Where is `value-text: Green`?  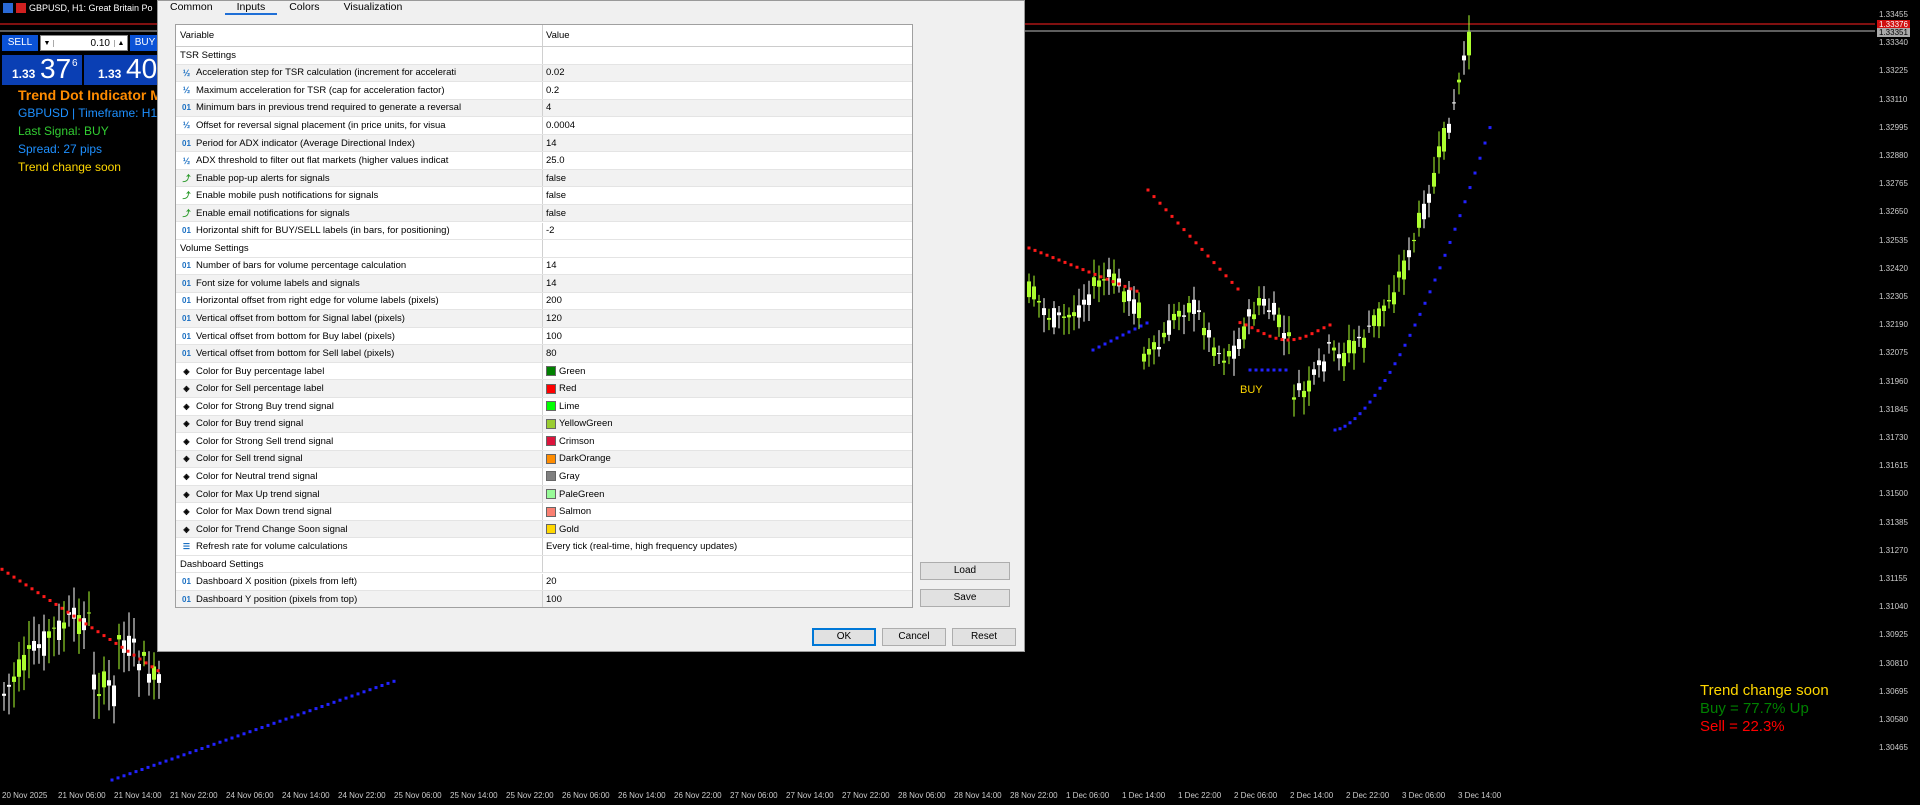 value-text: Green is located at coordinates (572, 371).